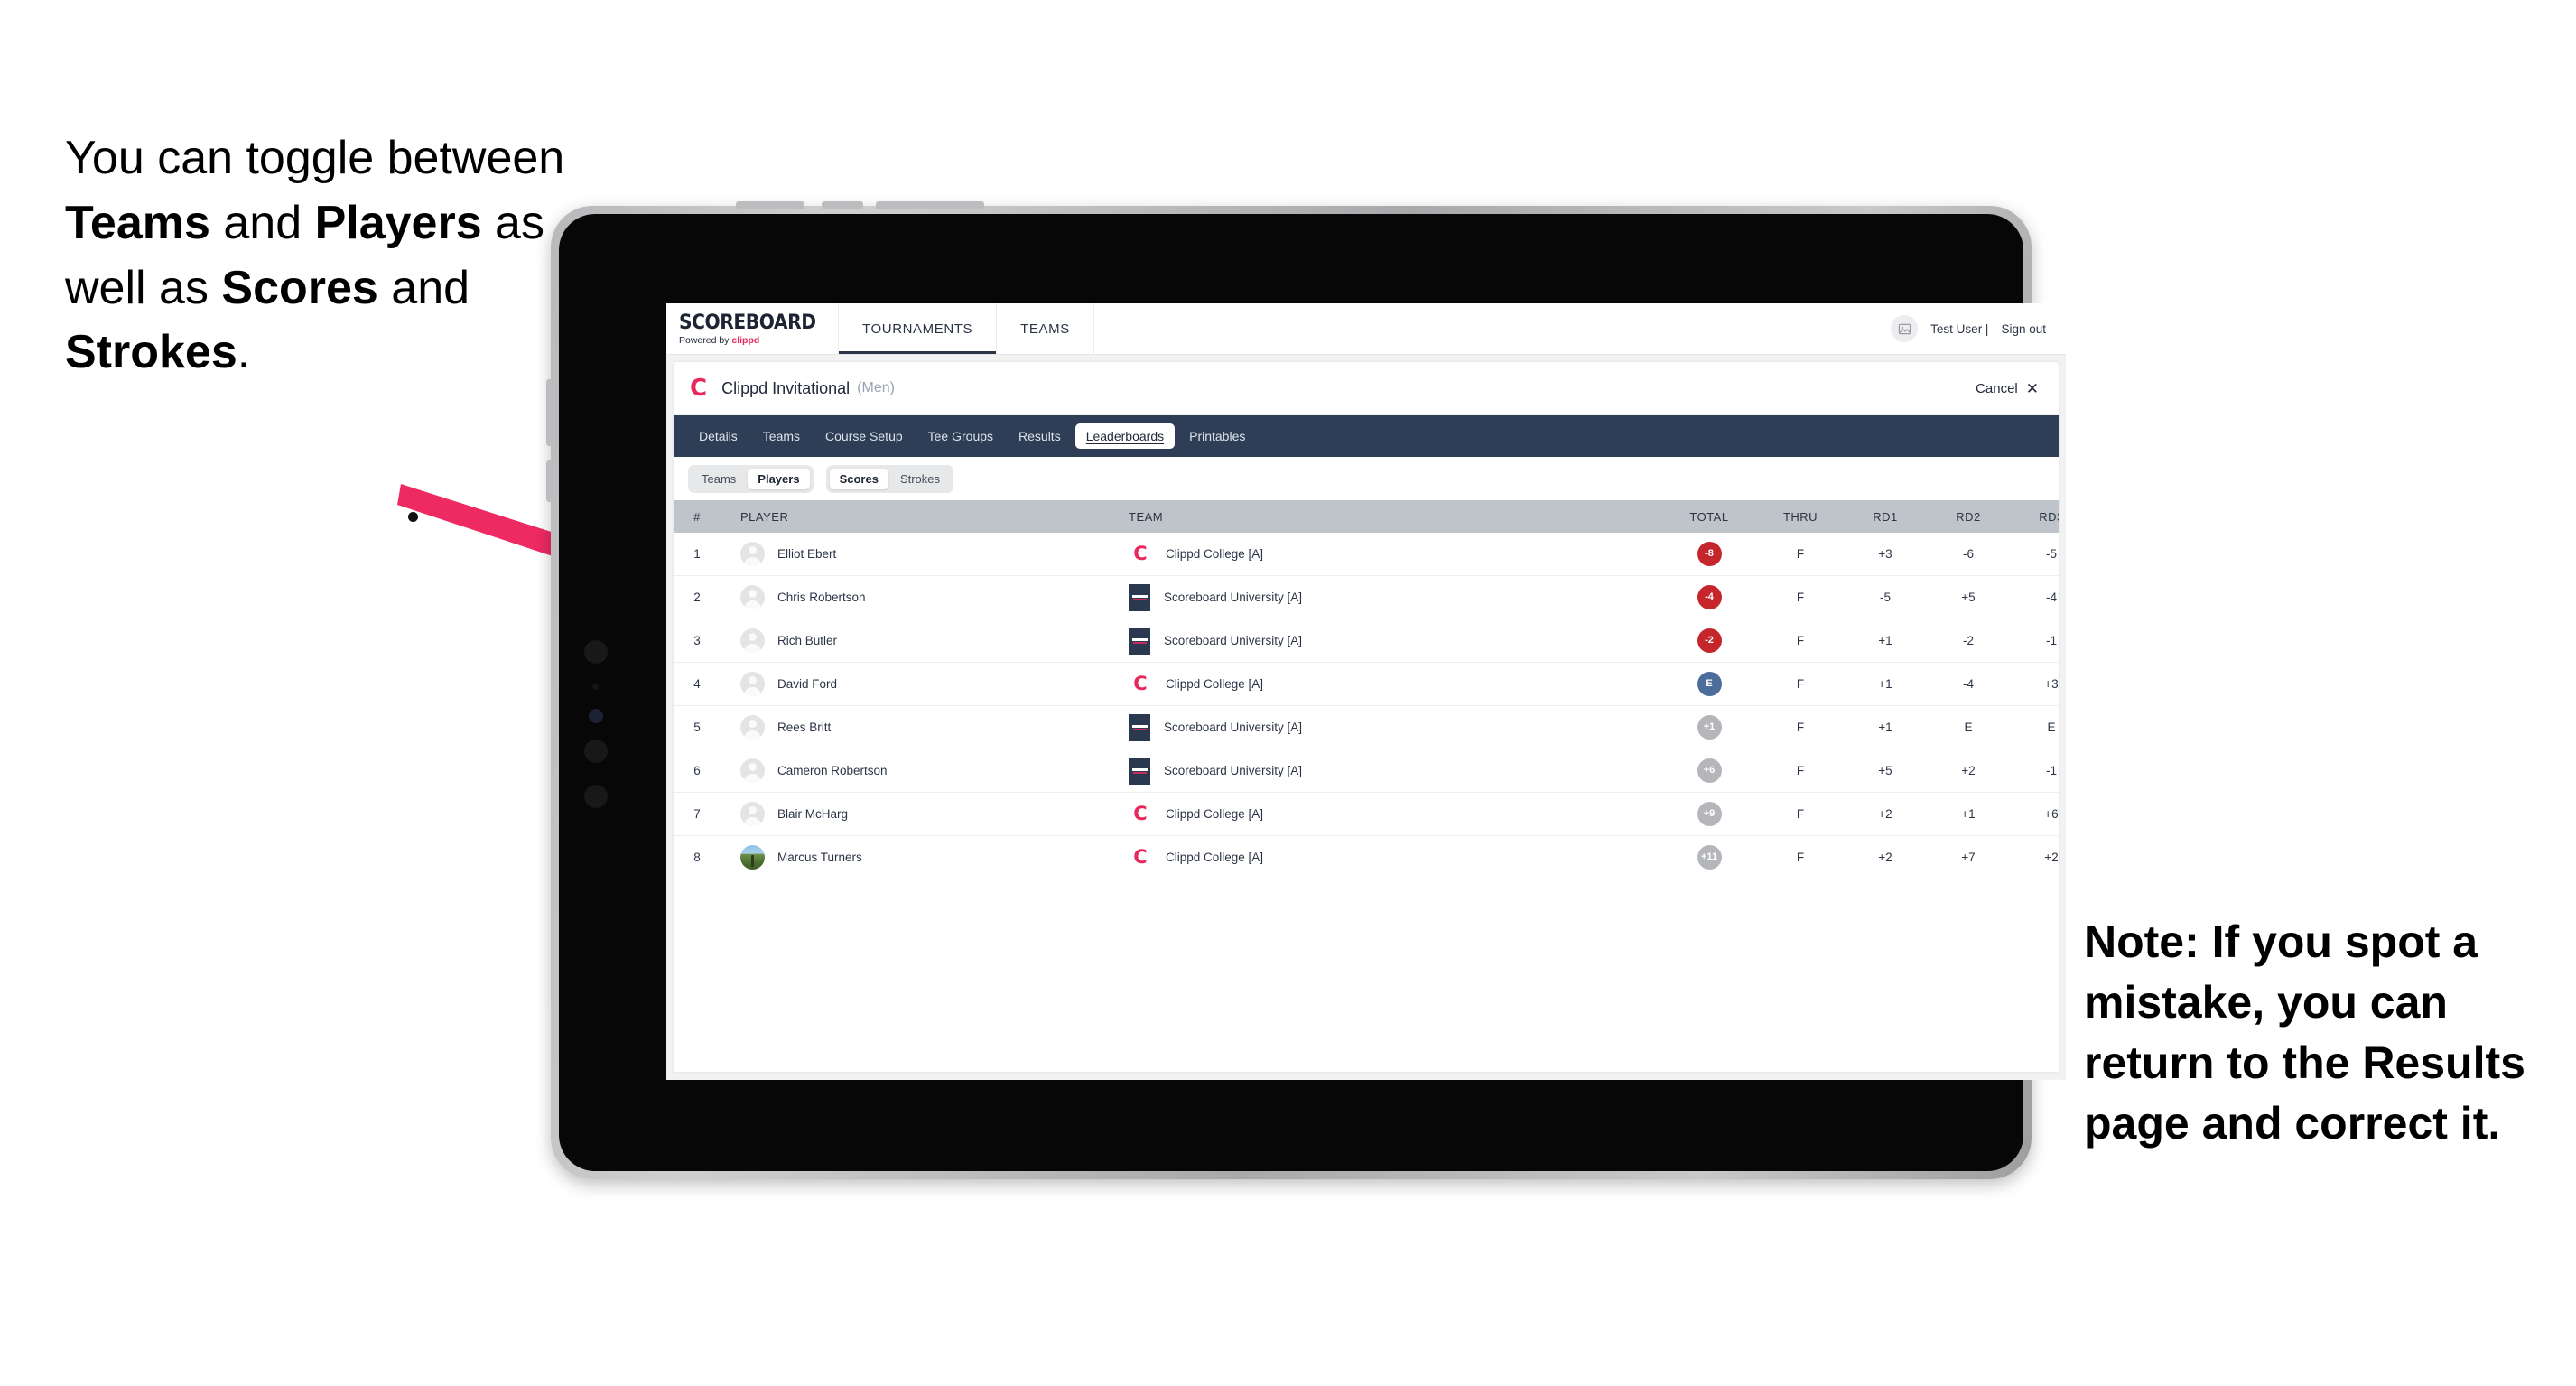 This screenshot has width=2576, height=1386. Describe the element at coordinates (960, 436) in the screenshot. I see `section-tab-tee-groups: Tee Groups` at that location.